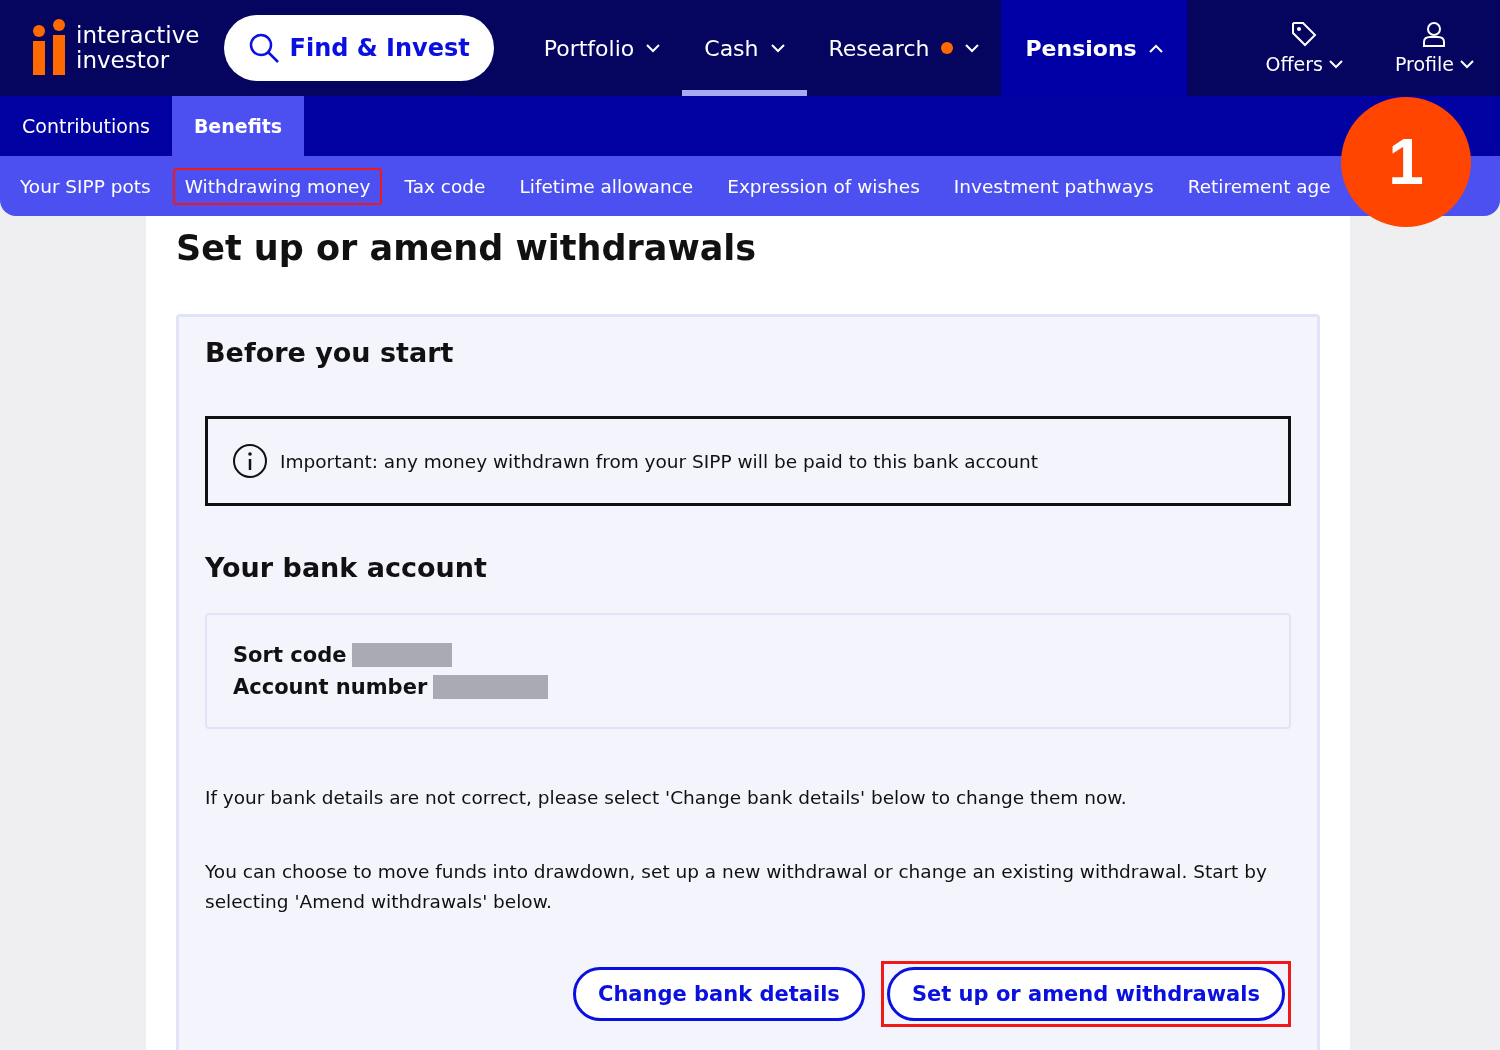  I want to click on body-paragraph: If your bank details are not correct, please select 'Change bank details' below to change them now., so click(666, 798).